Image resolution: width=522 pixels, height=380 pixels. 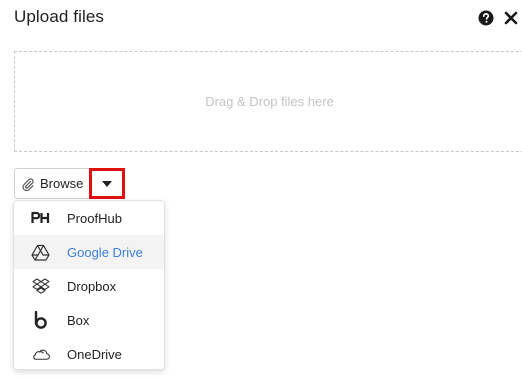 I want to click on menu-item-label: Box, so click(x=78, y=320).